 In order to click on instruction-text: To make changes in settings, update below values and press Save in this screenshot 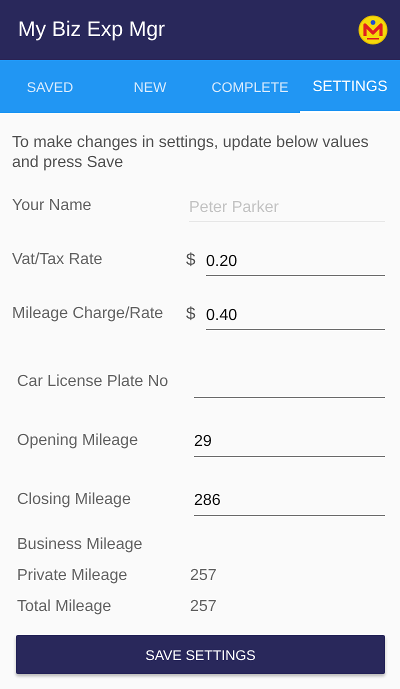, I will do `click(191, 153)`.